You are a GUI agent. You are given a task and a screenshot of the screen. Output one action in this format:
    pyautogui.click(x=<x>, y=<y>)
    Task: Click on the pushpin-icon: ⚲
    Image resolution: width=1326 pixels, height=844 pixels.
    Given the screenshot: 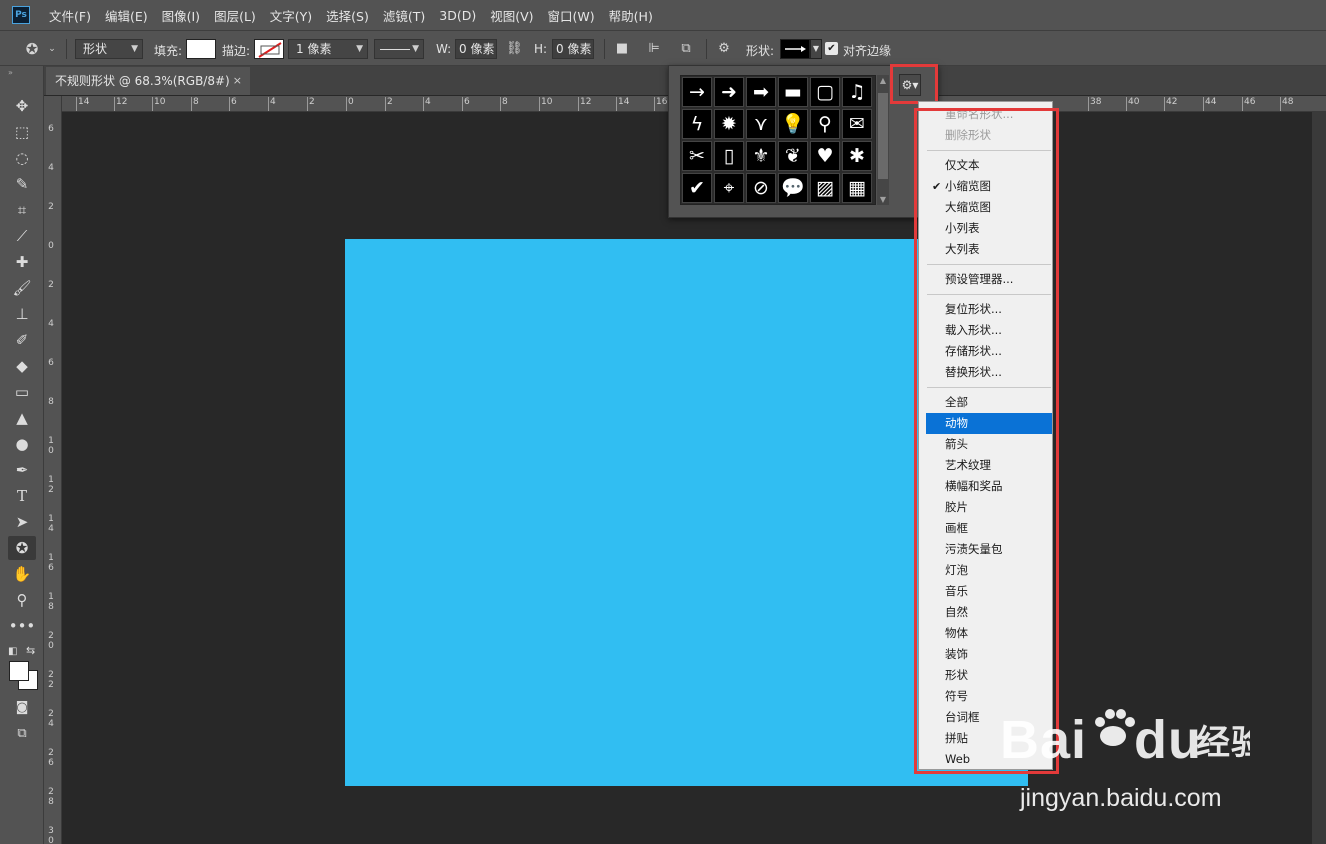 What is the action you would take?
    pyautogui.click(x=825, y=124)
    